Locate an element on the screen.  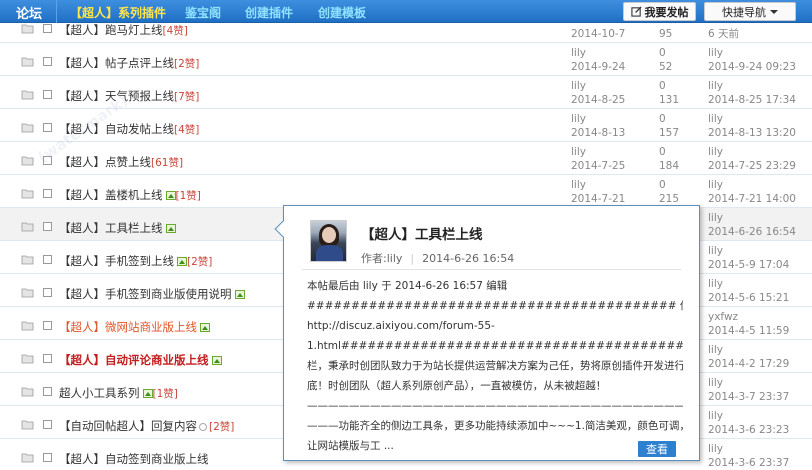
thread-votes: [7赞] is located at coordinates (187, 97).